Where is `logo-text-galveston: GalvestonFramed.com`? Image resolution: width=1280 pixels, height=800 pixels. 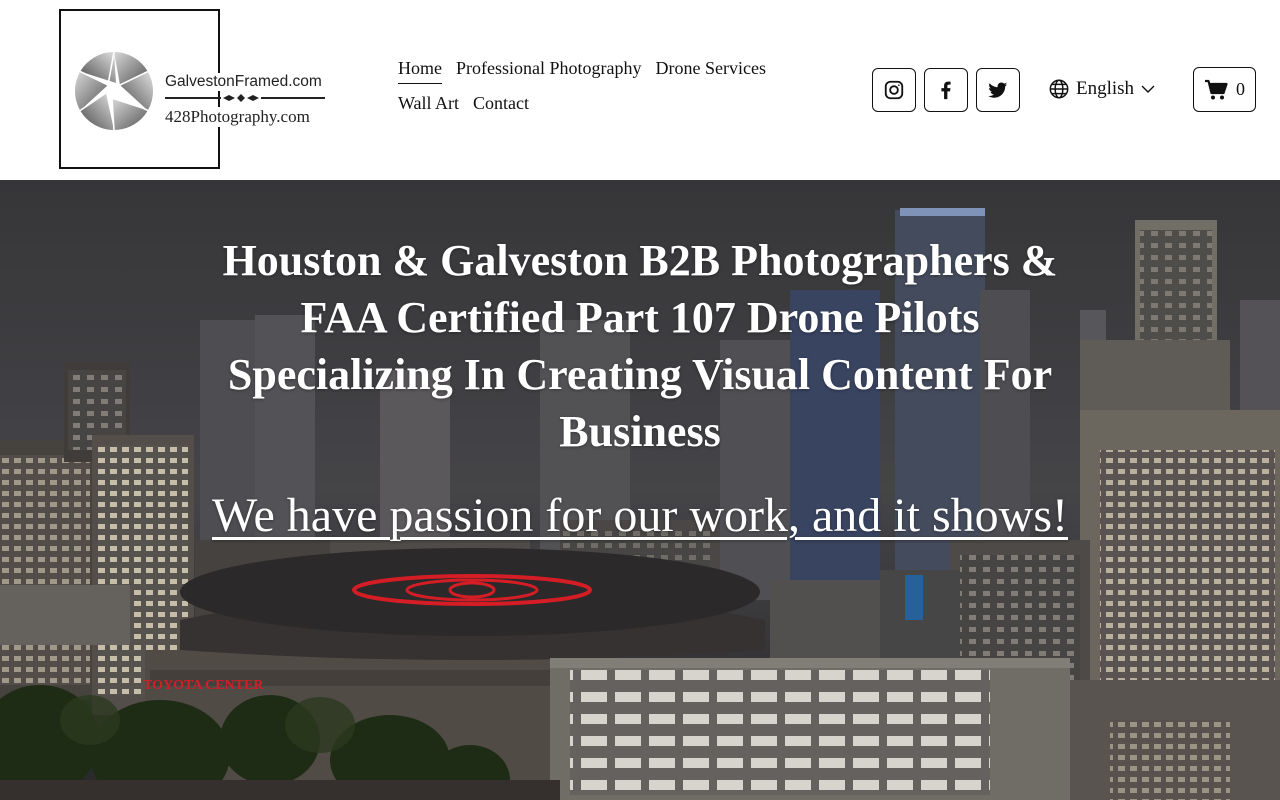 logo-text-galveston: GalvestonFramed.com is located at coordinates (244, 82).